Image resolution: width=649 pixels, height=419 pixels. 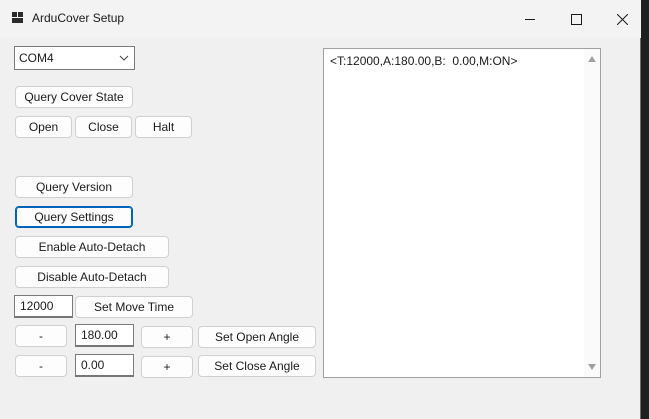 What do you see at coordinates (92, 277) in the screenshot?
I see `disable-auto-detach-button: Disable Auto-Detach` at bounding box center [92, 277].